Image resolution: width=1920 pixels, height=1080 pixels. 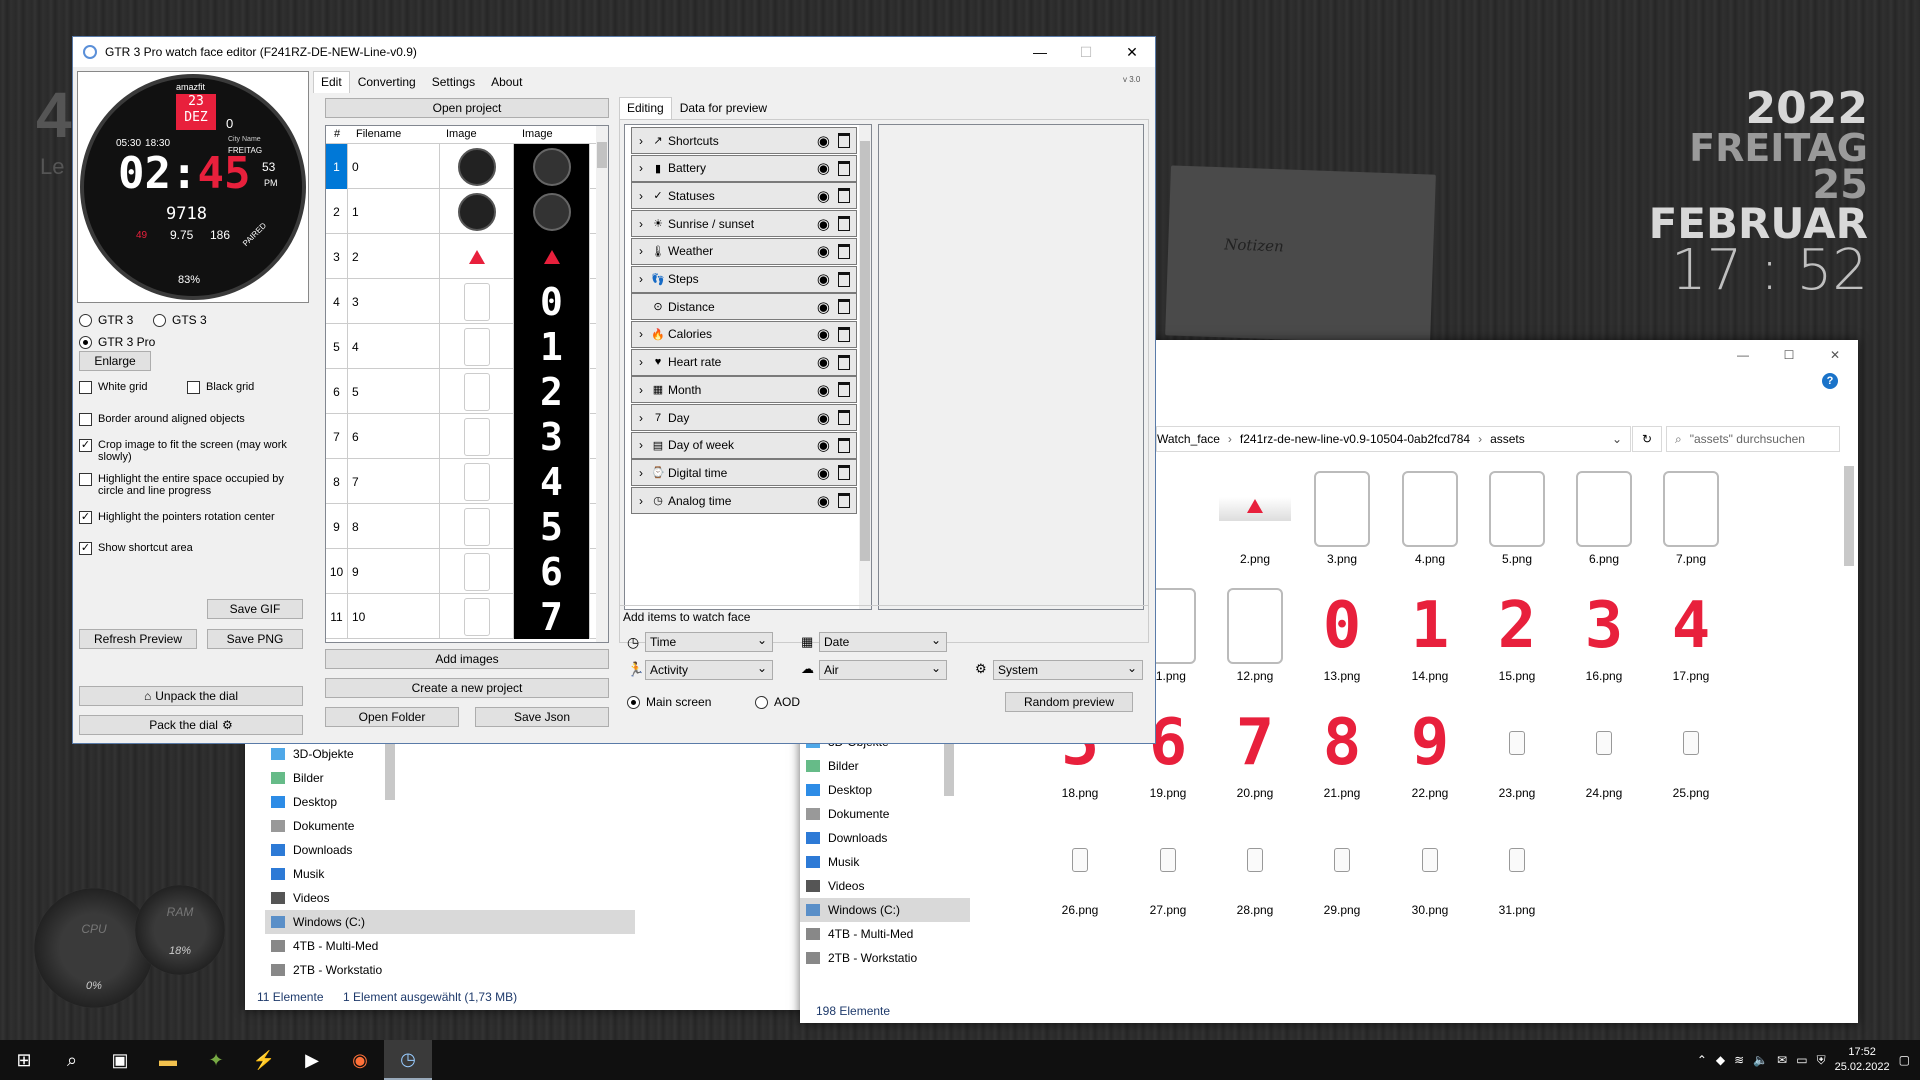 I want to click on file-item: 26.png, so click(x=1080, y=867).